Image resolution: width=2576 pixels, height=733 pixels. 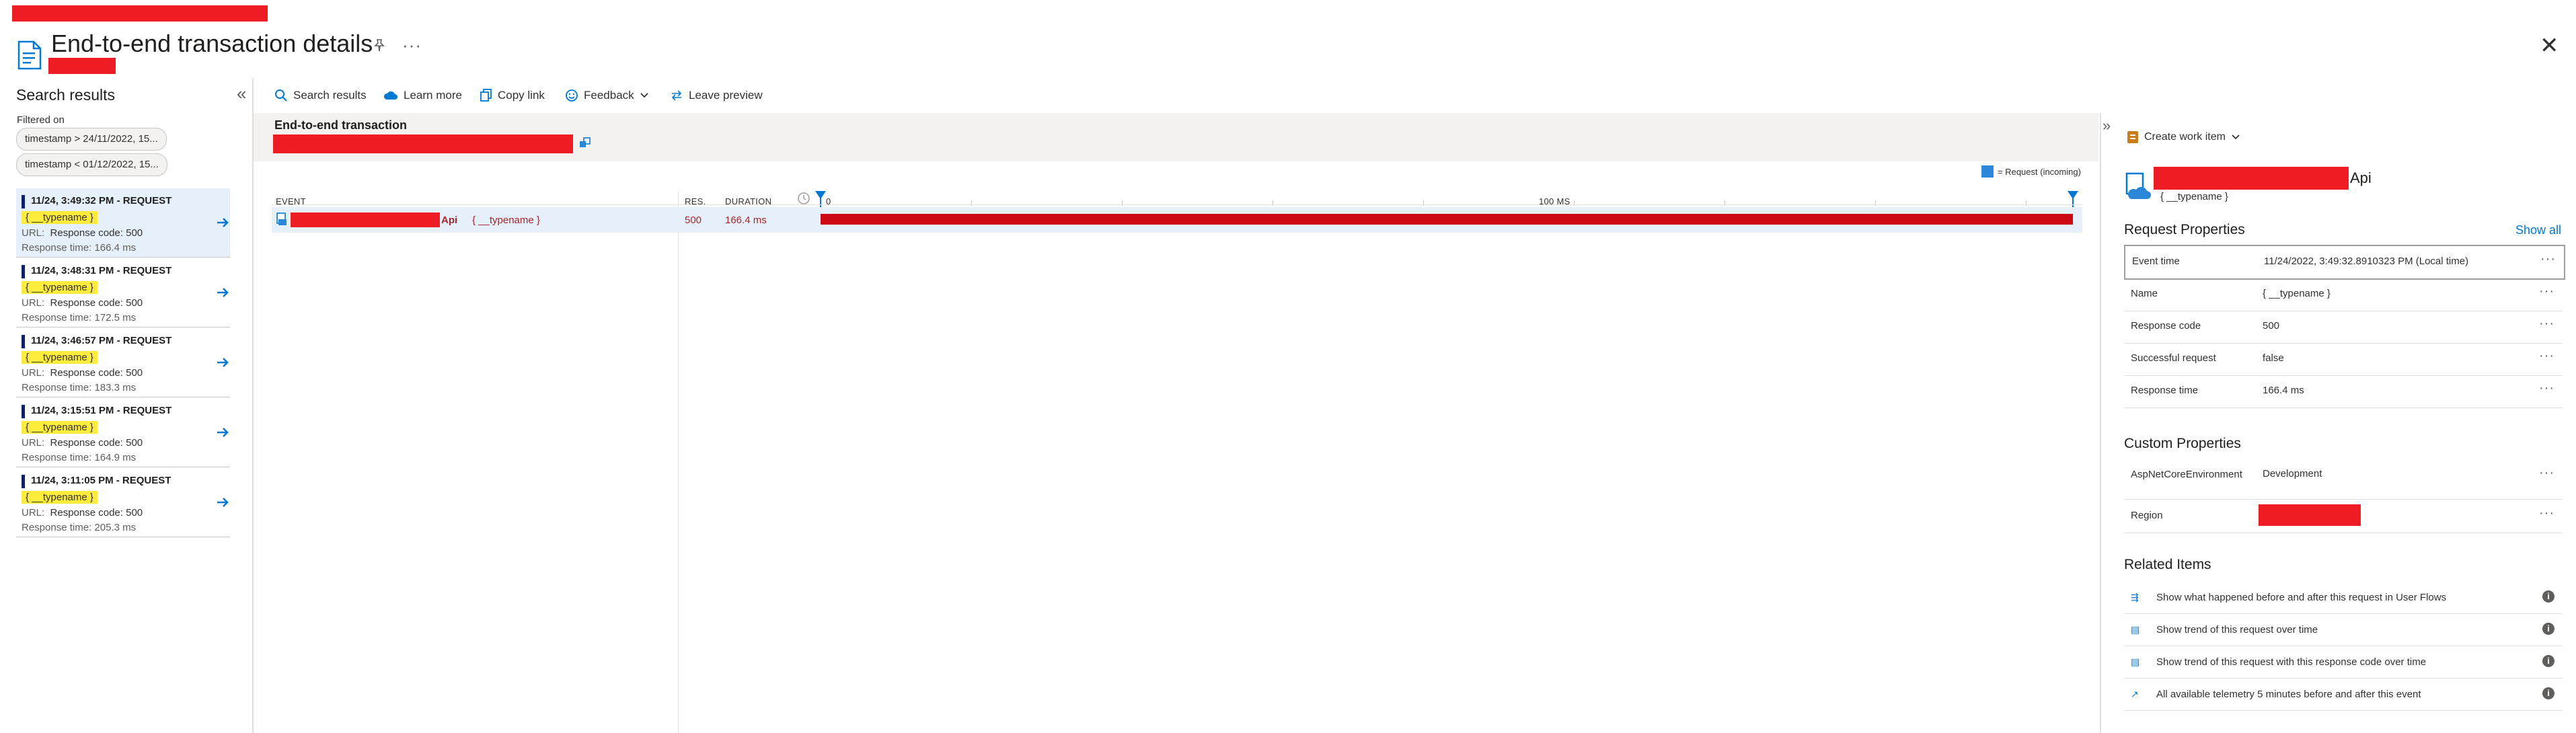 I want to click on item-name-suffix: Api, so click(x=2361, y=177).